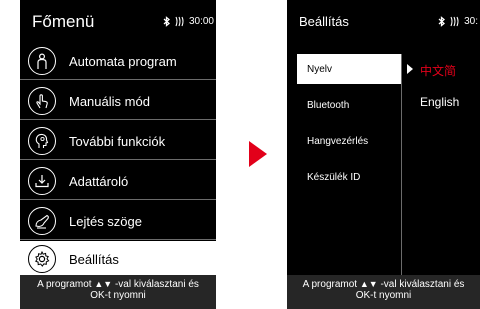 This screenshot has width=480, height=309. What do you see at coordinates (42, 181) in the screenshot?
I see `download-tray-icon` at bounding box center [42, 181].